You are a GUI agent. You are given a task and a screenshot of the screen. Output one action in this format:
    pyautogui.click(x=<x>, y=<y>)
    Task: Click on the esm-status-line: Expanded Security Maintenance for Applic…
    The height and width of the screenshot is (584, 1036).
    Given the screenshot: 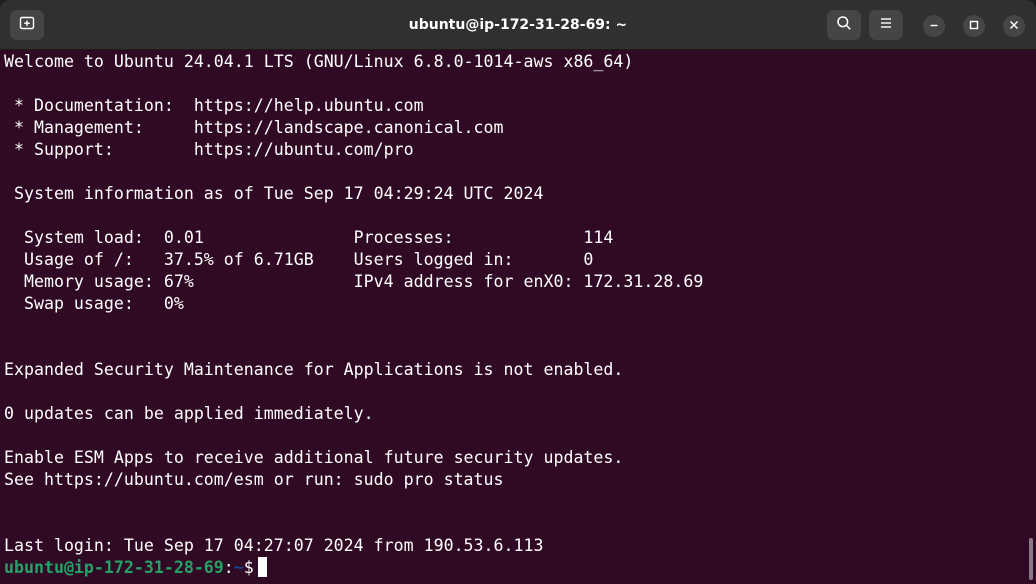 What is the action you would take?
    pyautogui.click(x=314, y=369)
    